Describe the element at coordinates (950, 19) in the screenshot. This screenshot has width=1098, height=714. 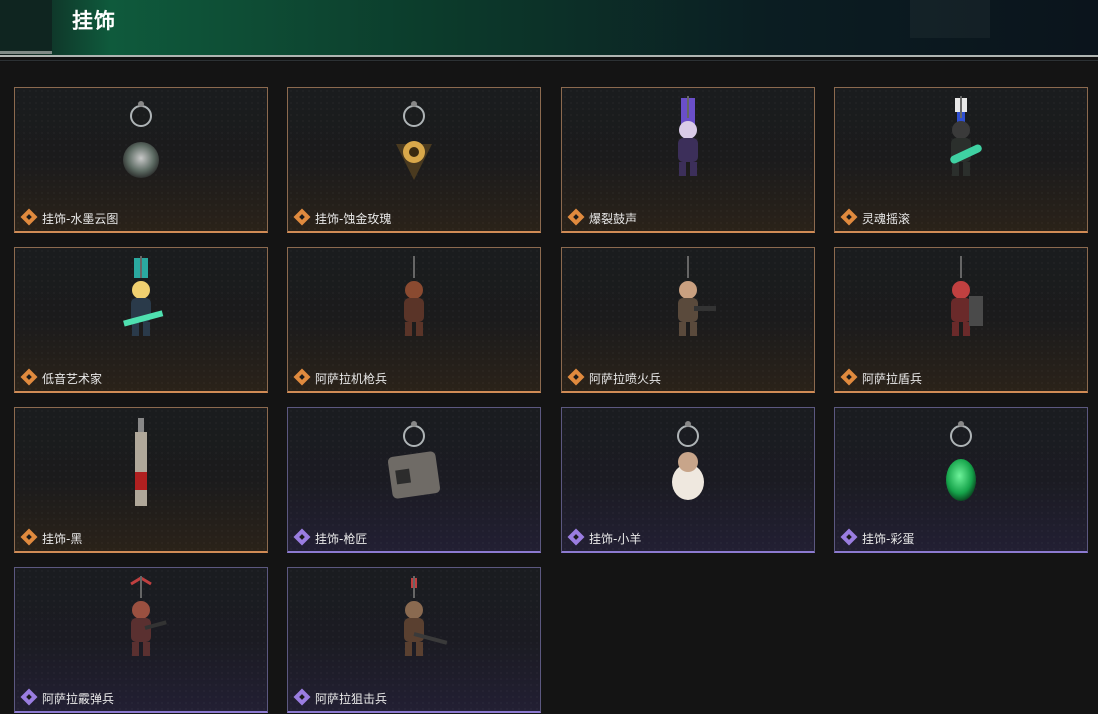
I see `header-right-panel` at that location.